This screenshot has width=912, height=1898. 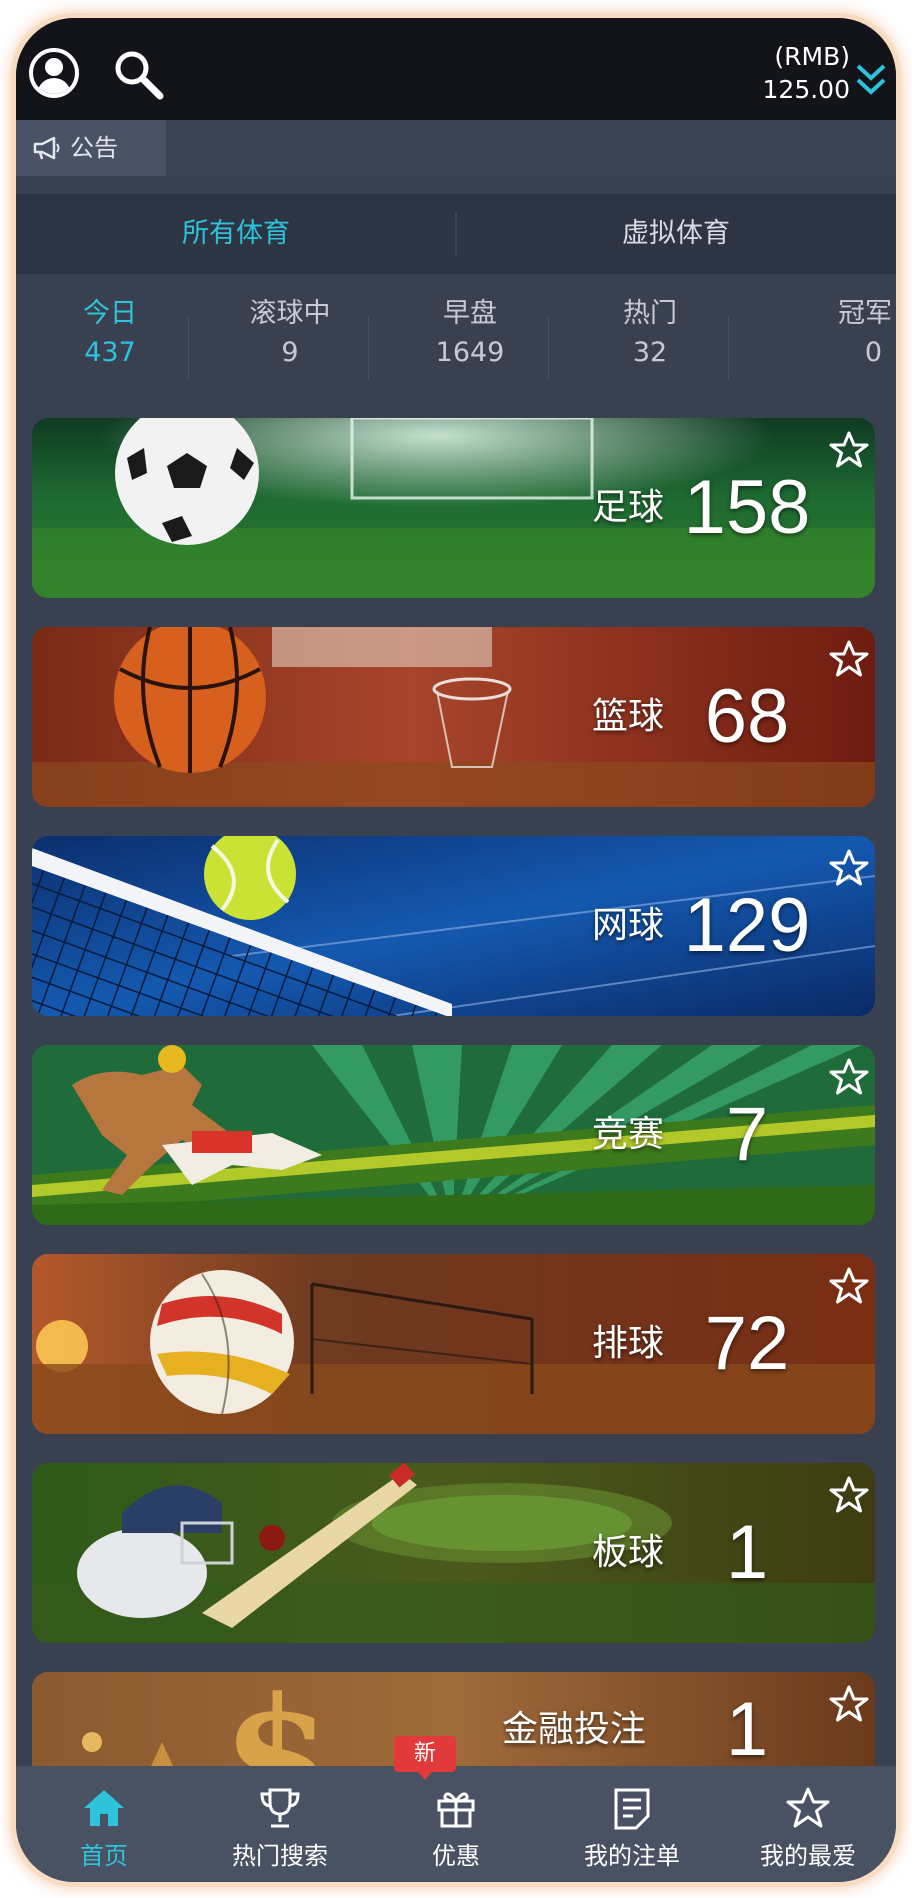 I want to click on search-icon, so click(x=139, y=75).